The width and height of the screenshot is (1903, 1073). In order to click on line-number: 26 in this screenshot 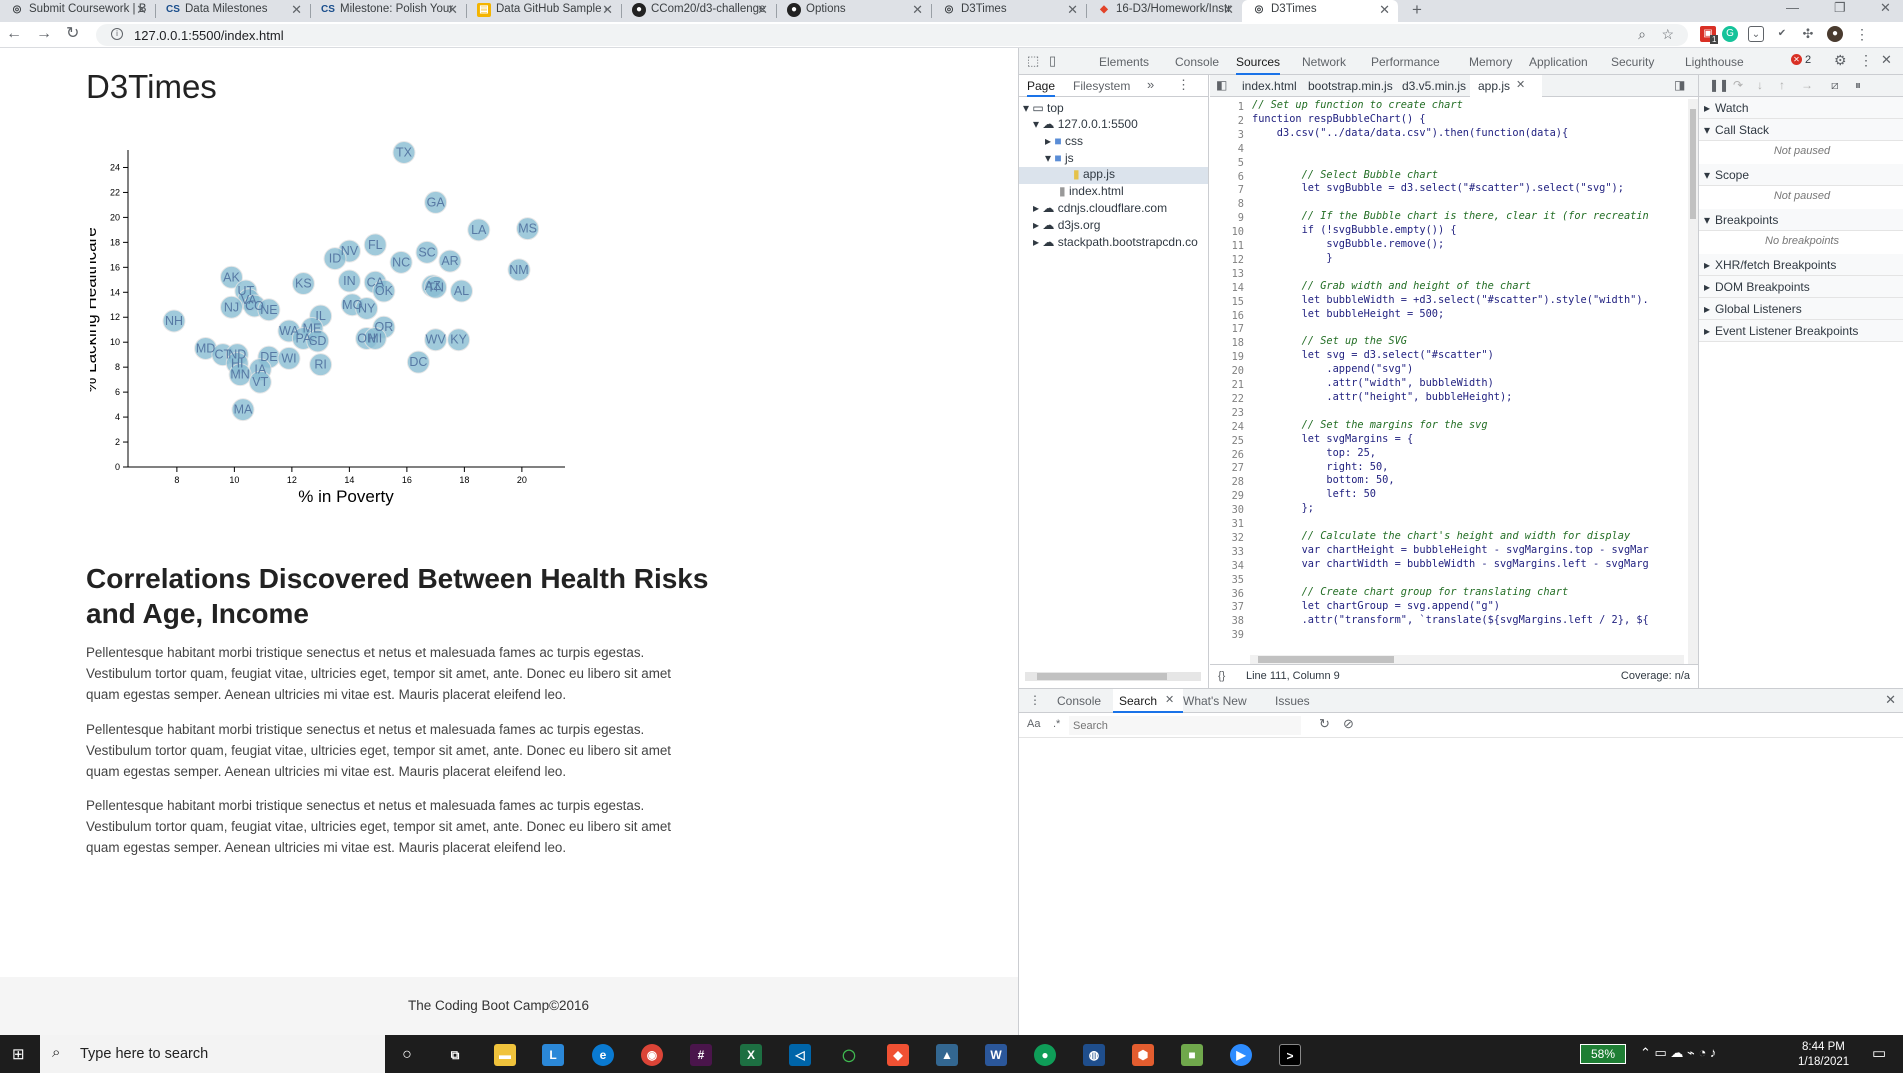, I will do `click(1238, 455)`.